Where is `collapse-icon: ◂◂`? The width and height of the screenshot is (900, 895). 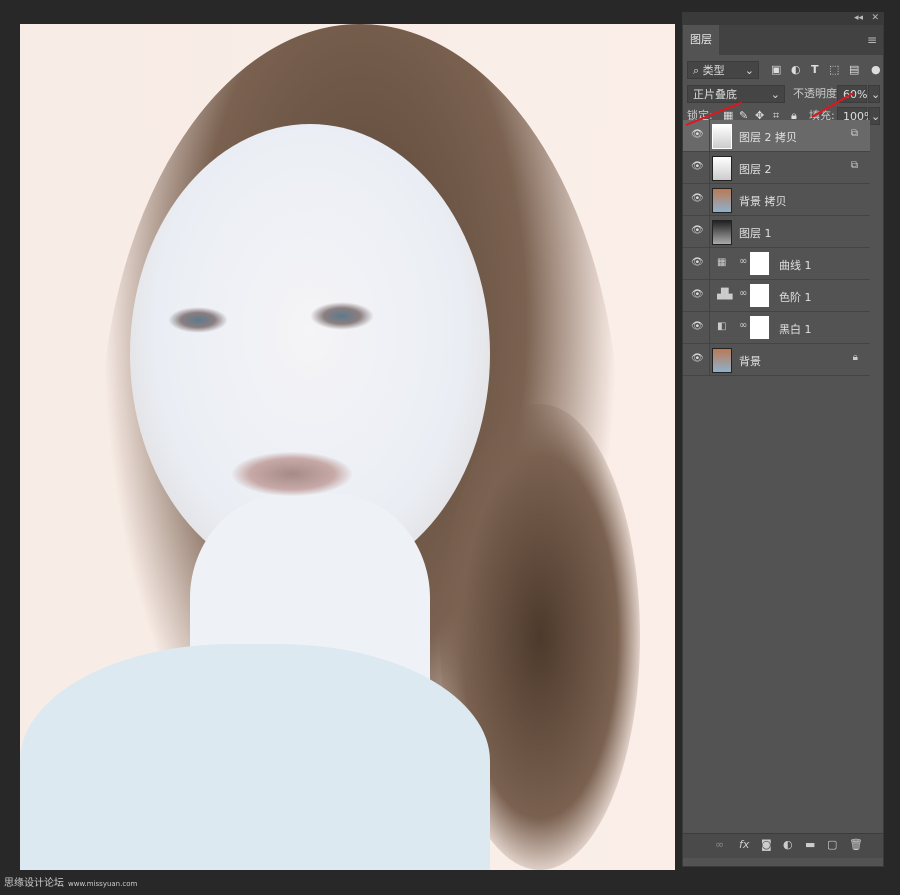
collapse-icon: ◂◂ is located at coordinates (858, 18).